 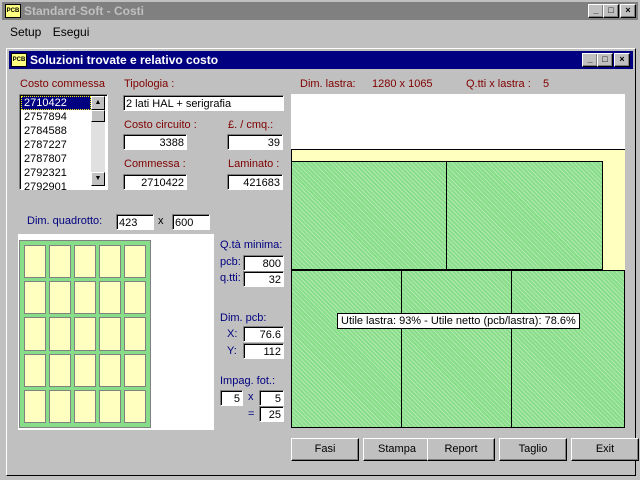 I want to click on app-close-button: ×, so click(x=628, y=11).